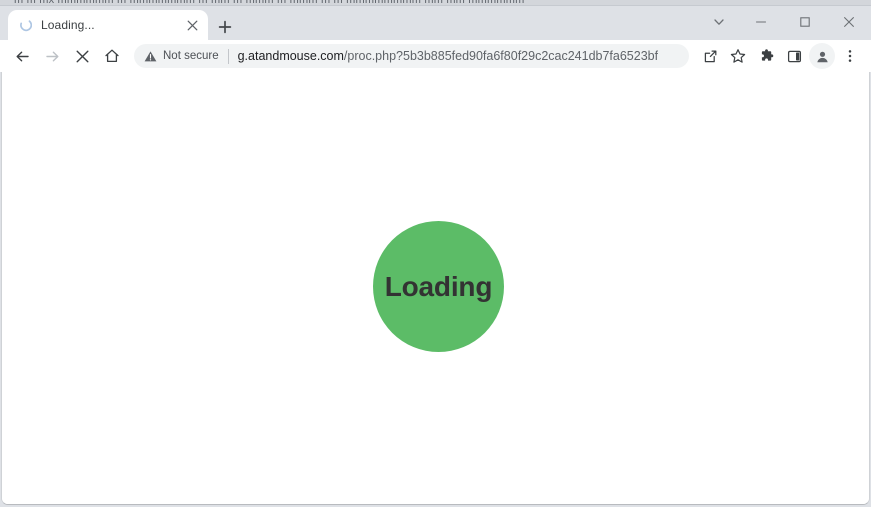  What do you see at coordinates (710, 56) in the screenshot?
I see `share-icon` at bounding box center [710, 56].